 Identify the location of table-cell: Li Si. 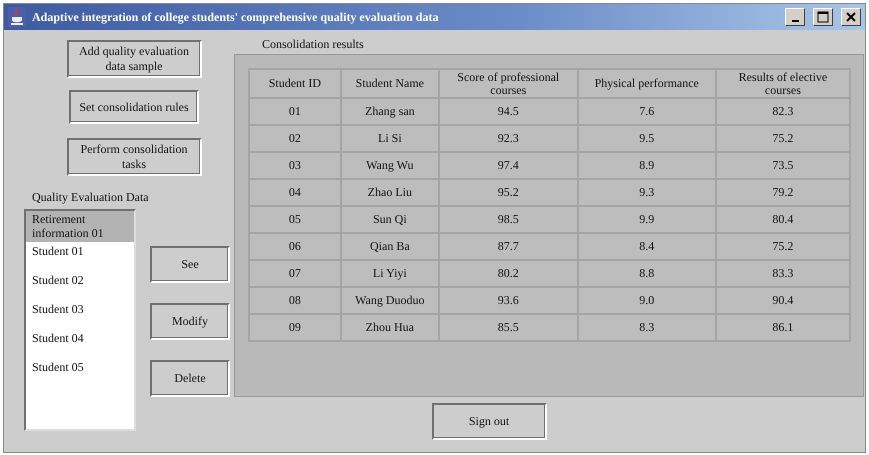
(389, 138).